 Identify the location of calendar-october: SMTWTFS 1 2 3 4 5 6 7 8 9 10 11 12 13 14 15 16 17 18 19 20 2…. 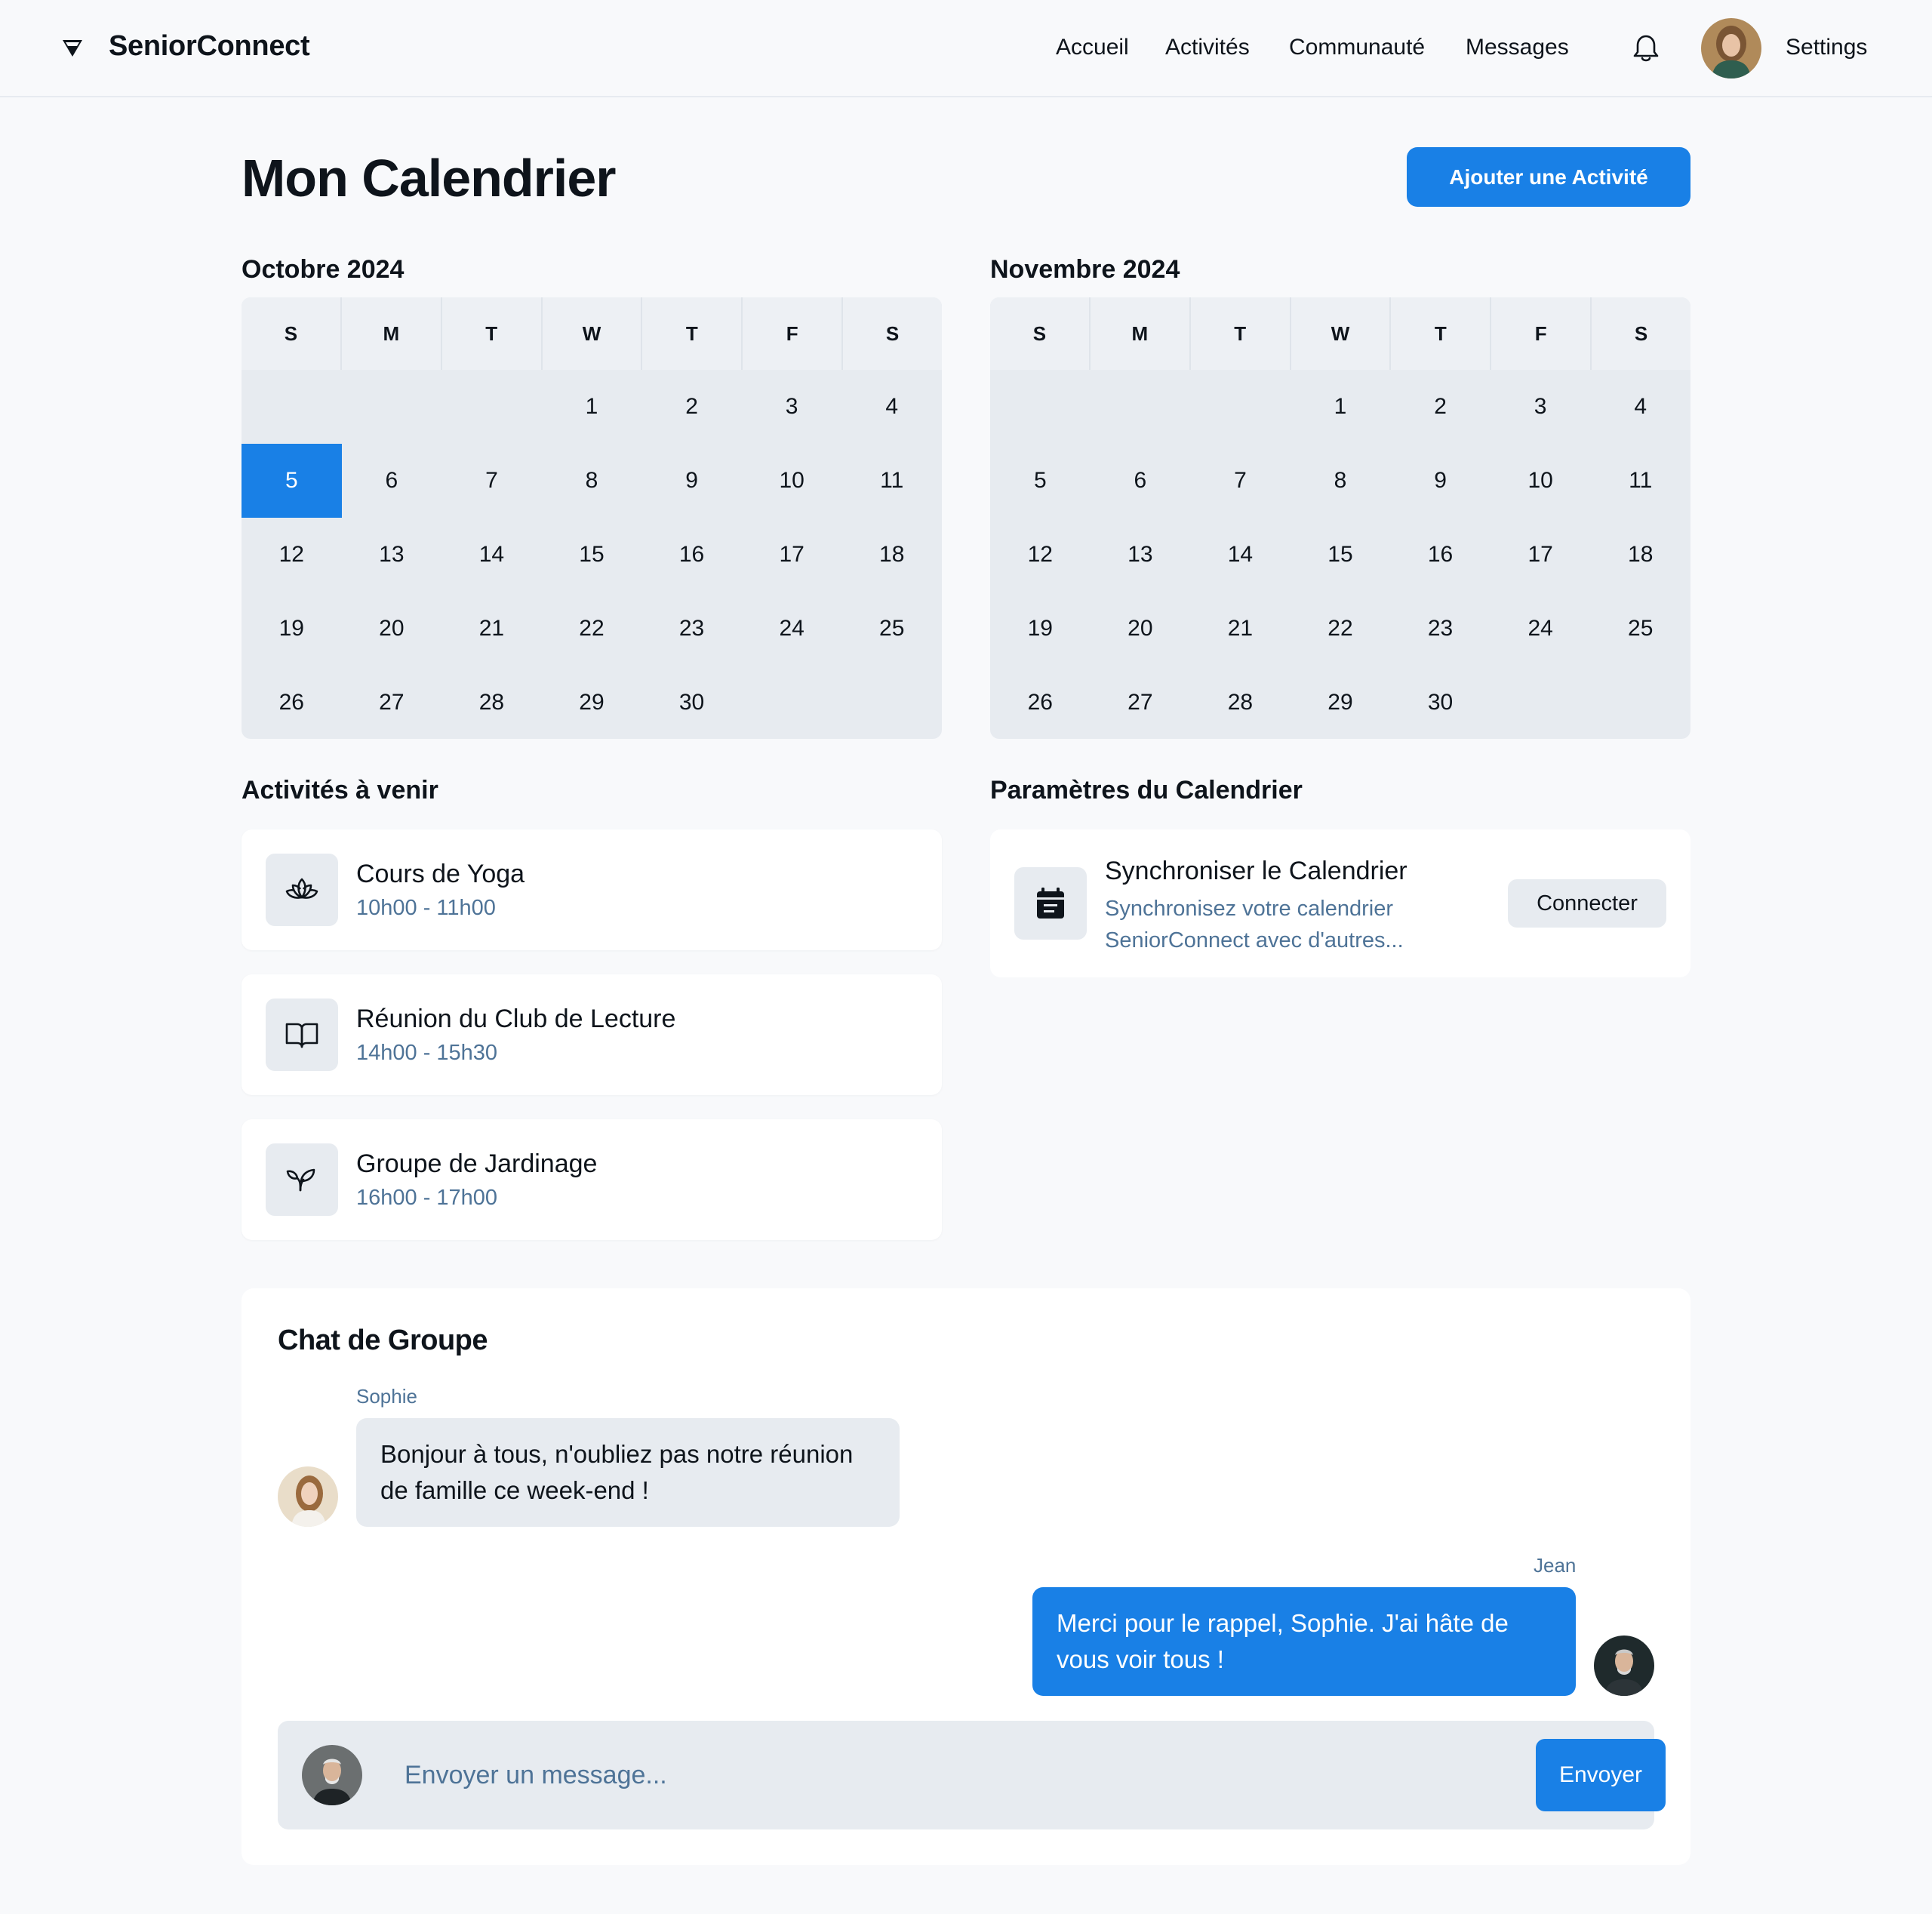
(592, 518).